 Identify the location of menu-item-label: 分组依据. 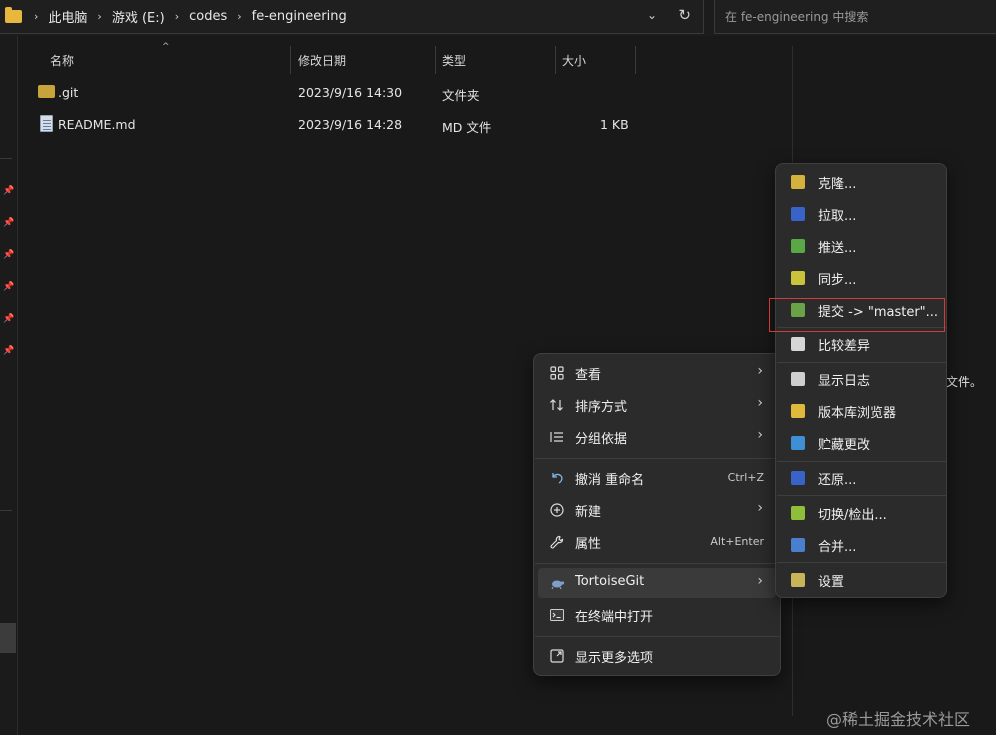
(601, 439).